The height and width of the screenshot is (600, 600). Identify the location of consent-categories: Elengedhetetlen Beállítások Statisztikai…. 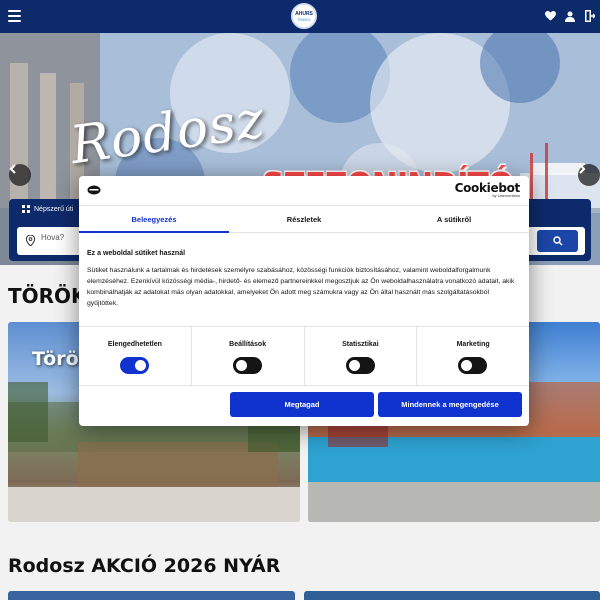
(304, 356).